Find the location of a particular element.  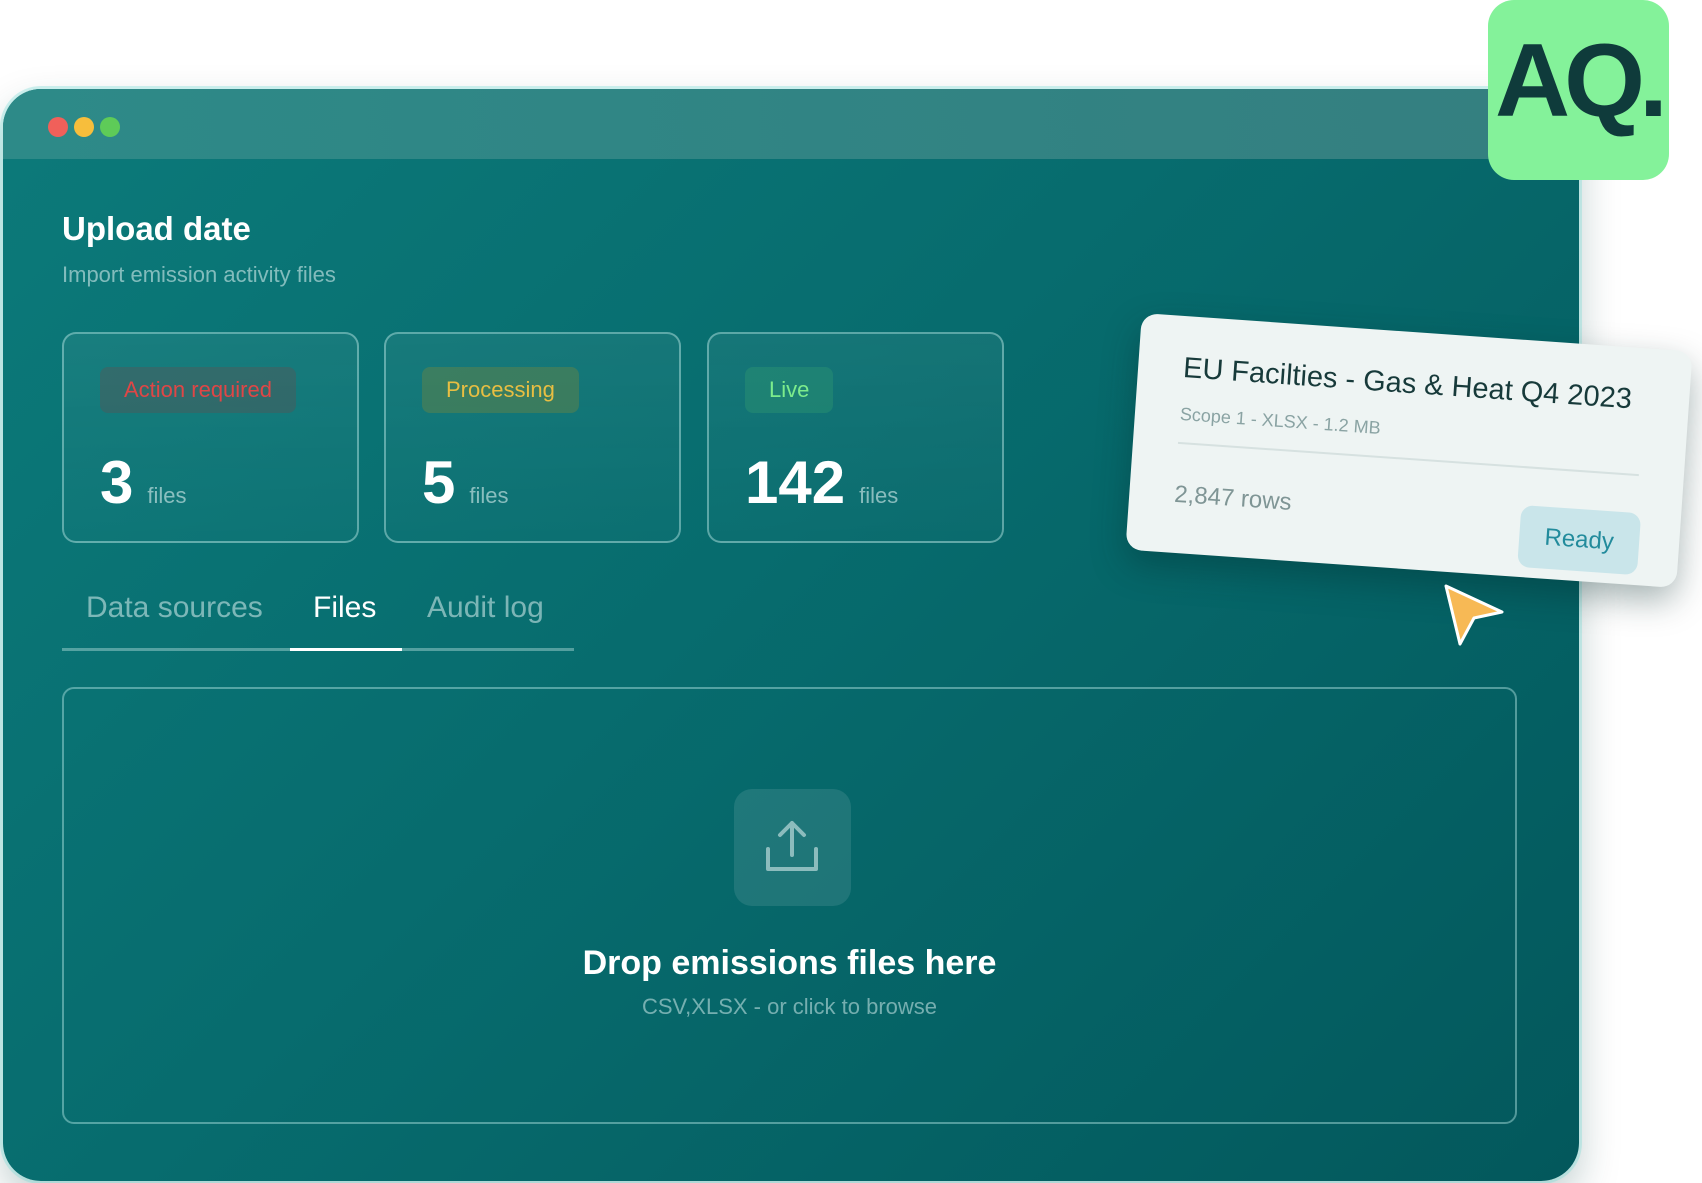

upload-button is located at coordinates (792, 847).